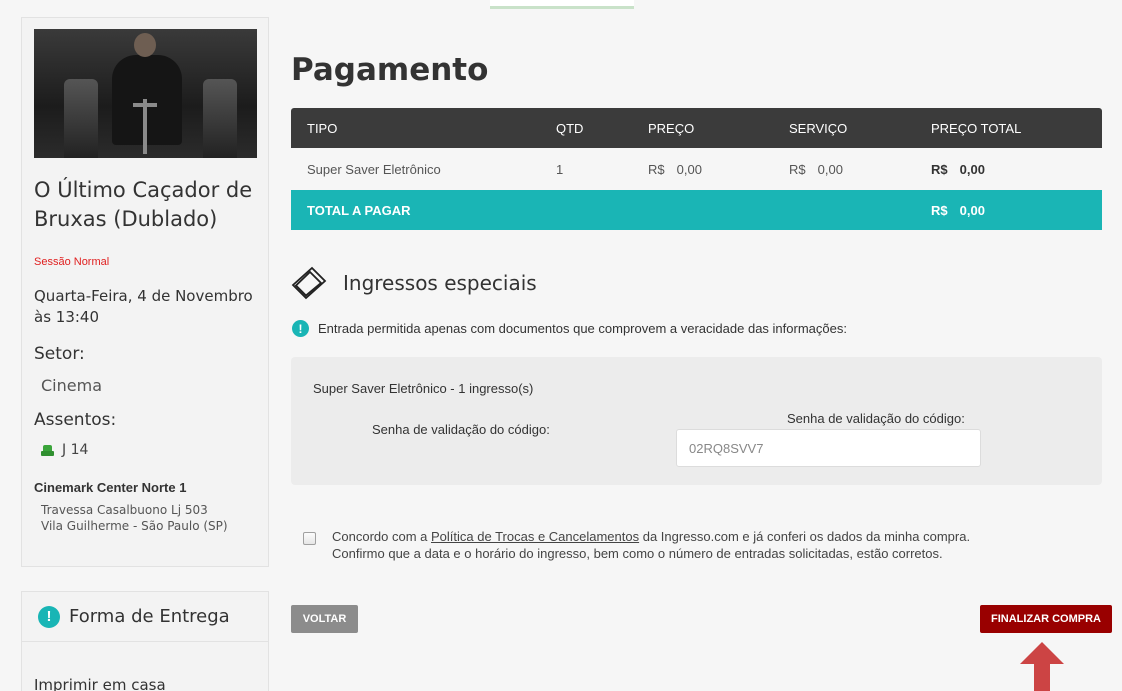 The image size is (1122, 691). What do you see at coordinates (309, 283) in the screenshot?
I see `ticket-icon` at bounding box center [309, 283].